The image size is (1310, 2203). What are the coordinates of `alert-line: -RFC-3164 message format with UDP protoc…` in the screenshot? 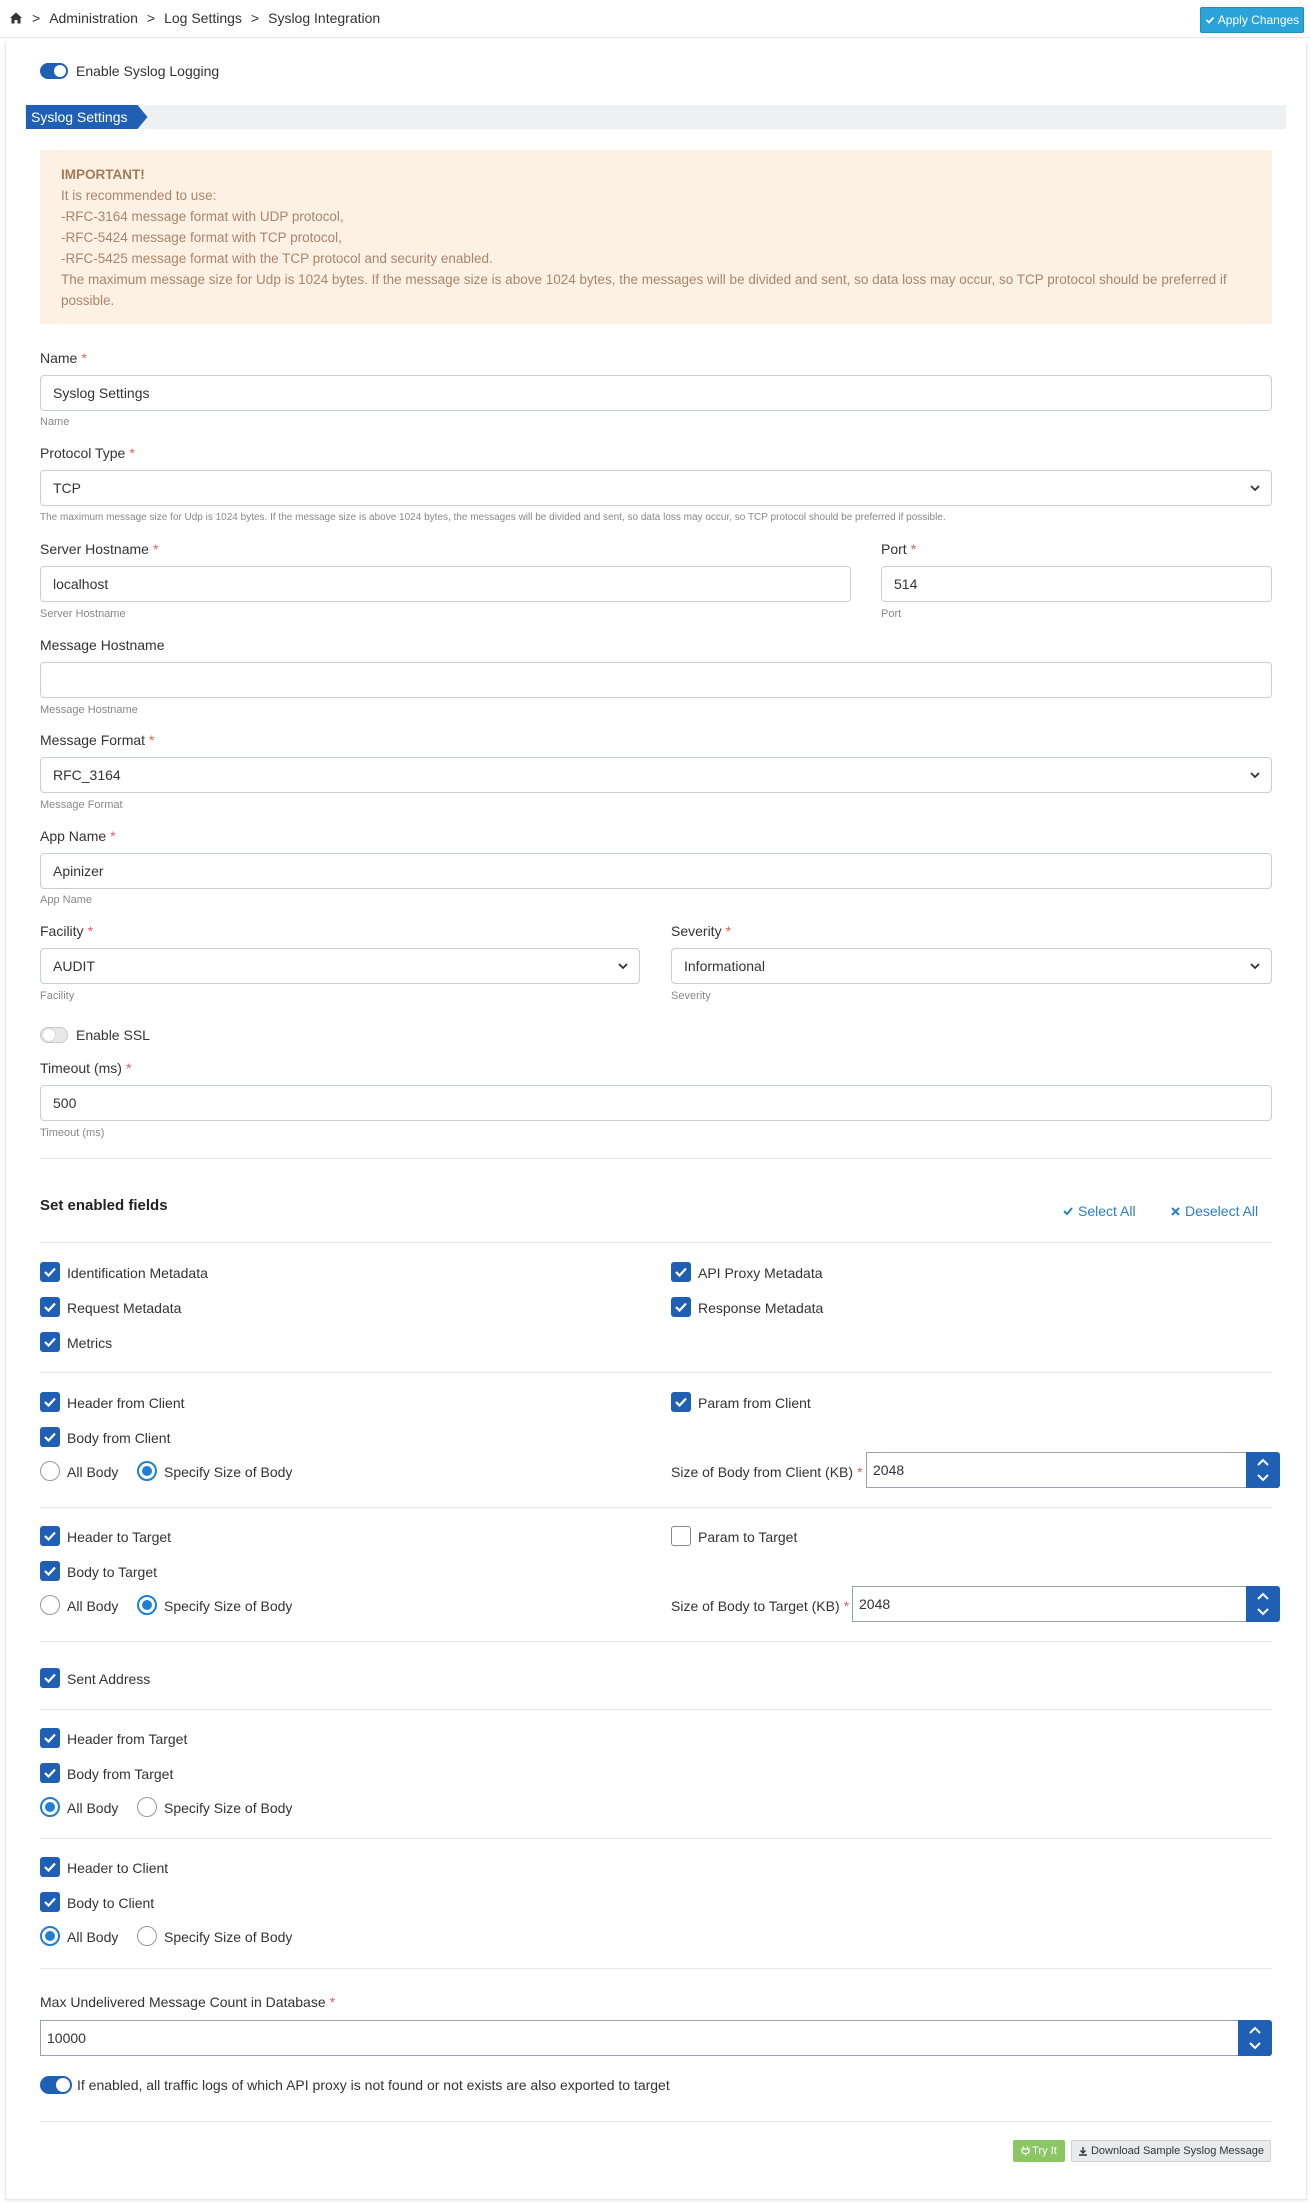 It's located at (202, 216).